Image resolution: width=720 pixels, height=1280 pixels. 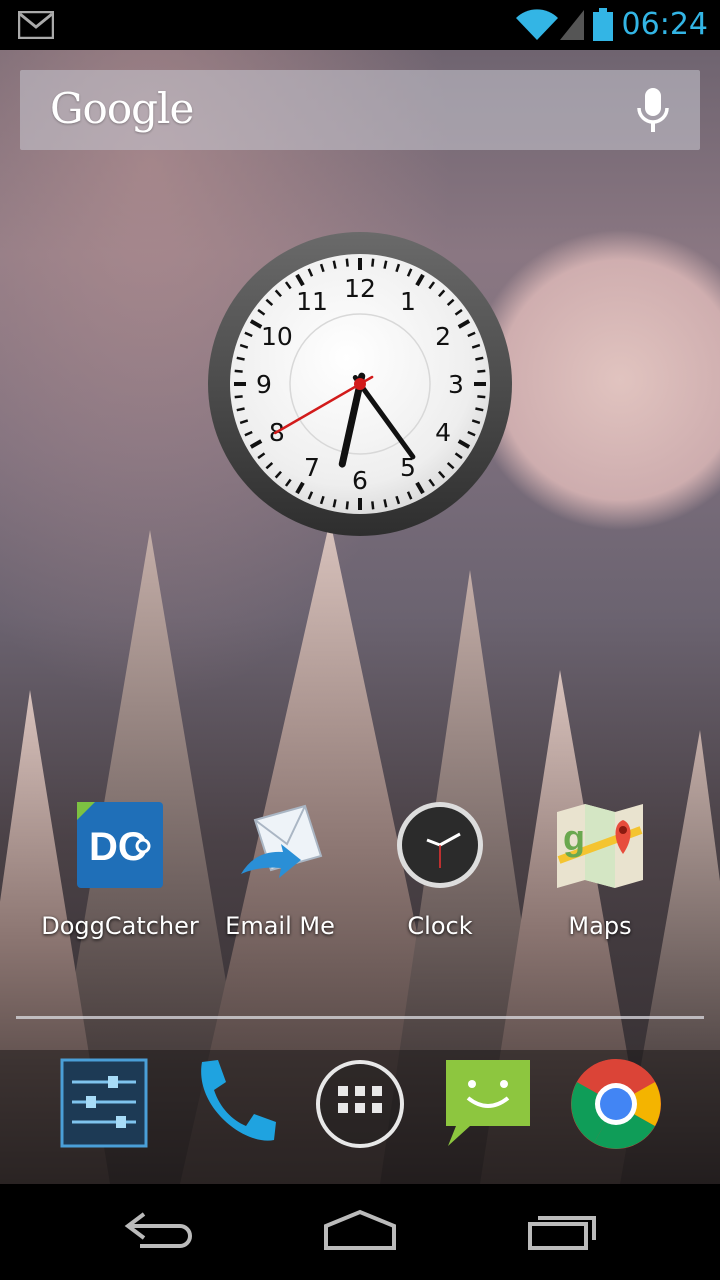 I want to click on app-doggcatcher: DC DoggCatcher, so click(x=120, y=875).